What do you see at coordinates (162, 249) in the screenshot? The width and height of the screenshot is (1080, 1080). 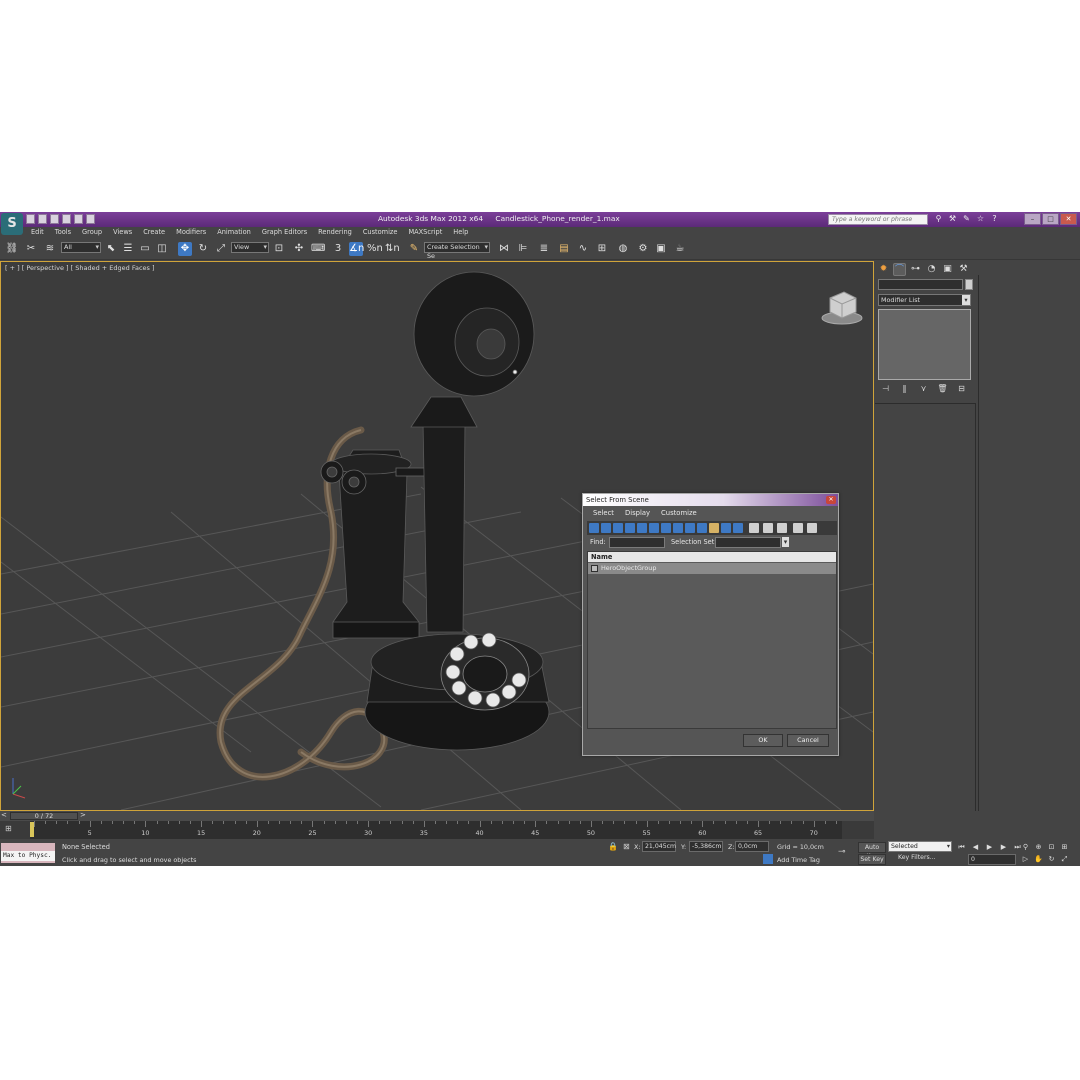 I see `window-crossing-icon: ◫` at bounding box center [162, 249].